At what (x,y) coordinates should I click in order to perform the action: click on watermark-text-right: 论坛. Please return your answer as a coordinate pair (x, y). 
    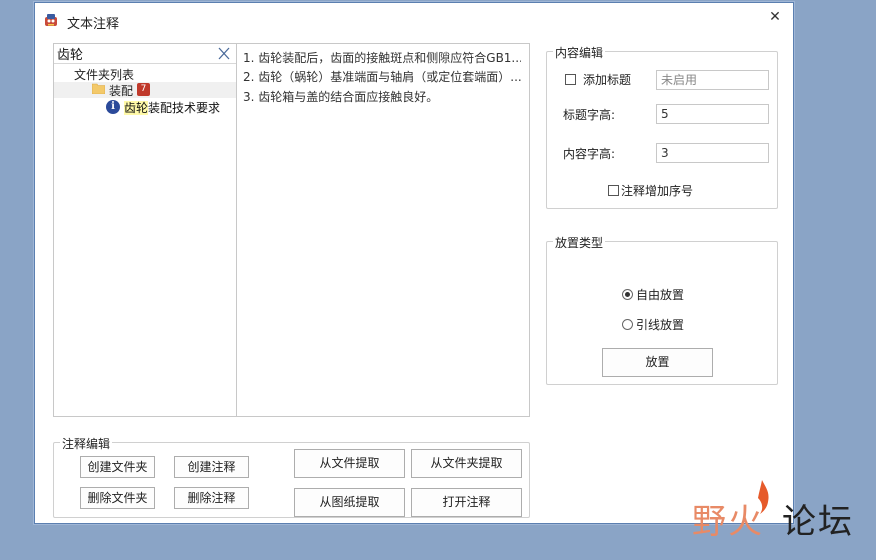
    Looking at the image, I should click on (818, 522).